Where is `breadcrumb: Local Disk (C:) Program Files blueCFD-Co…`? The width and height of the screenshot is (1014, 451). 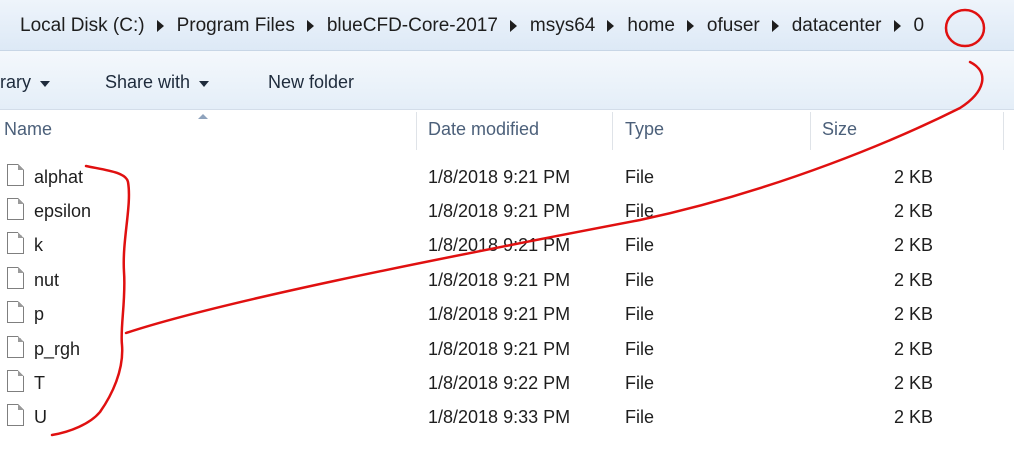
breadcrumb: Local Disk (C:) Program Files blueCFD-Co… is located at coordinates (472, 26).